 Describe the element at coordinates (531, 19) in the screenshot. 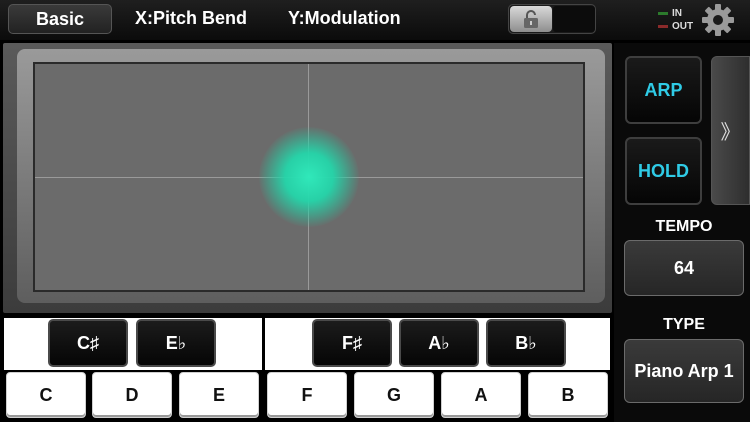

I see `lock-icon` at that location.